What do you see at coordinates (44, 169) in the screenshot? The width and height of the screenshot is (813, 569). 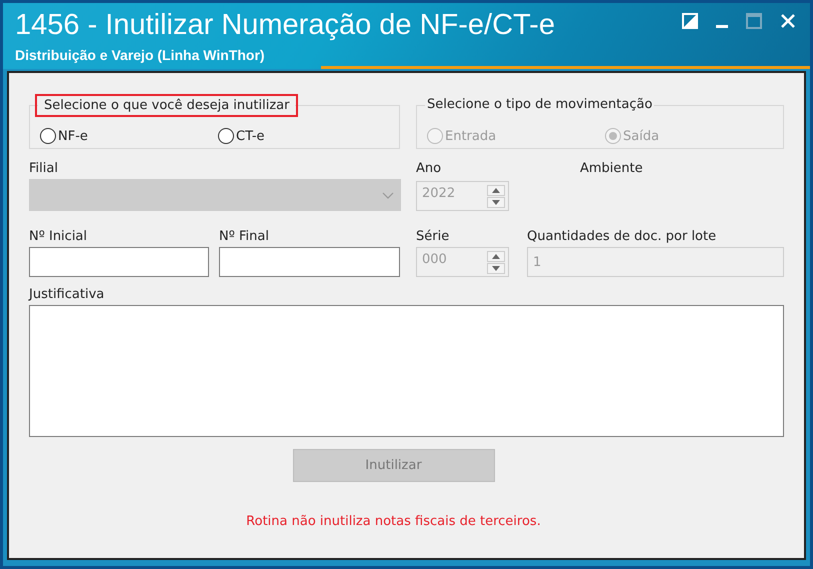 I see `field-label: Filial` at bounding box center [44, 169].